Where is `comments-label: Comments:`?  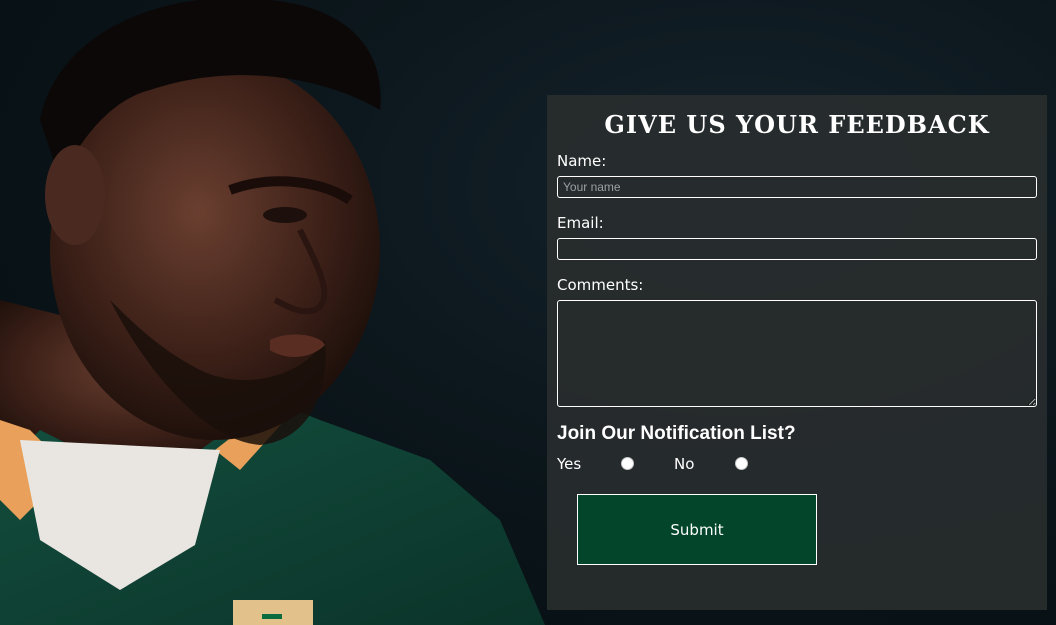 comments-label: Comments: is located at coordinates (600, 285).